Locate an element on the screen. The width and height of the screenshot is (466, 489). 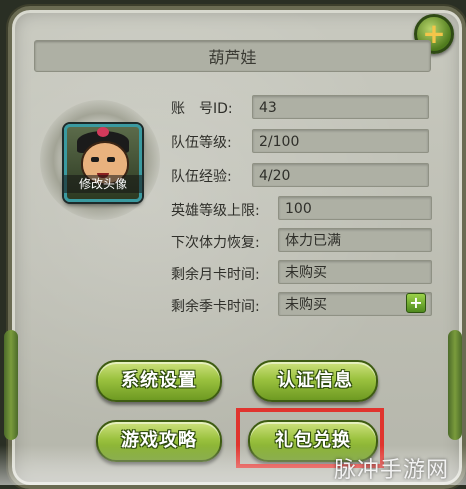
hero-level-cap-label: 英雄等级上限: is located at coordinates (215, 211).